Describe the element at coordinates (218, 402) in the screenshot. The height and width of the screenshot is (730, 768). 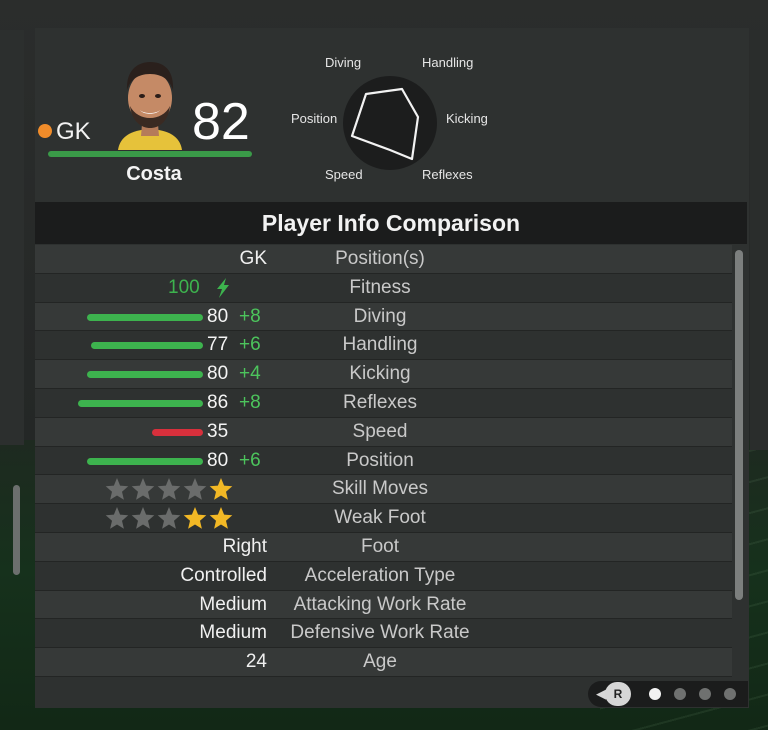
I see `stat-value: 86` at that location.